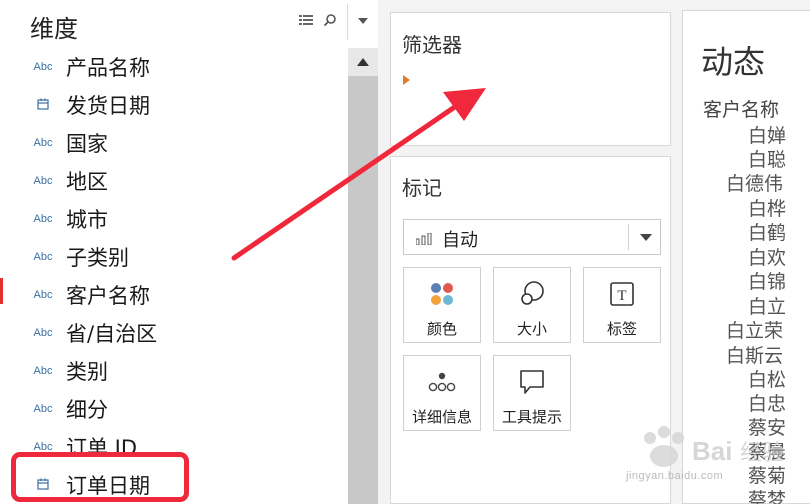  I want to click on dimensions-title: 维度, so click(54, 29).